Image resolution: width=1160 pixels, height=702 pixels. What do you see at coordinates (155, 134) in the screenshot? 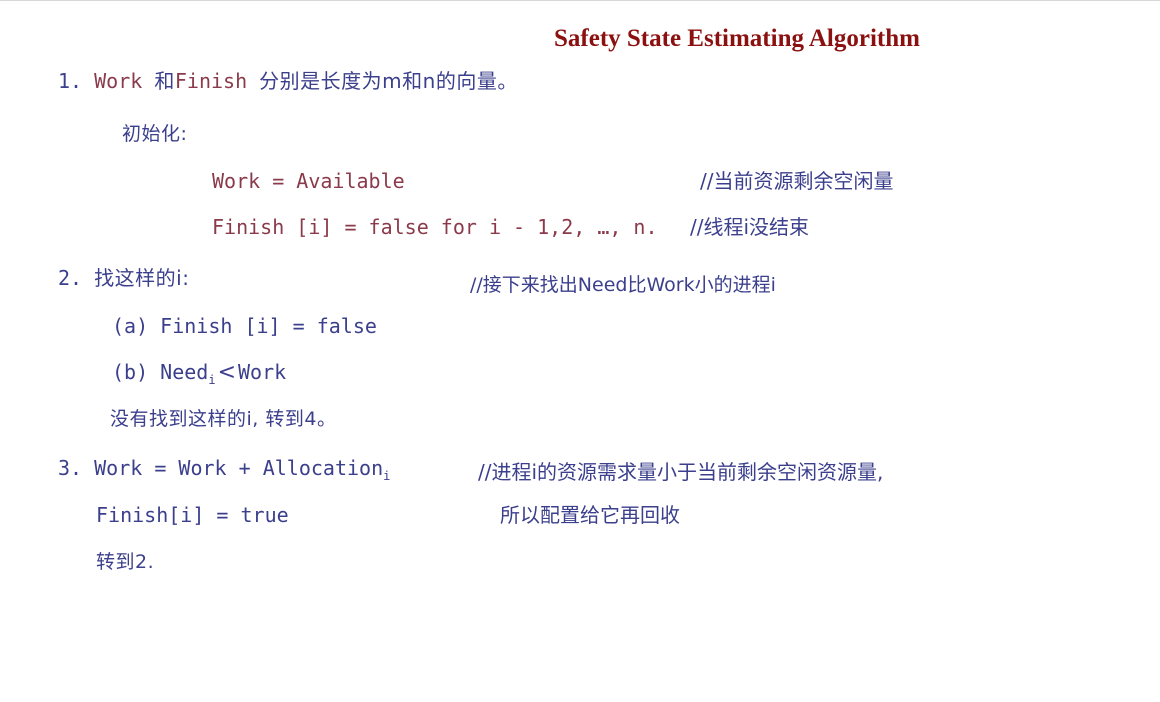
I see `init-label: 初始化:` at bounding box center [155, 134].